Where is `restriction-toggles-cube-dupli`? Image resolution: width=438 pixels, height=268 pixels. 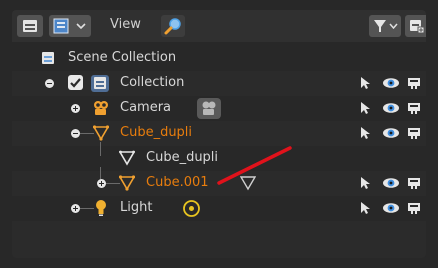 restriction-toggles-cube-dupli is located at coordinates (391, 133).